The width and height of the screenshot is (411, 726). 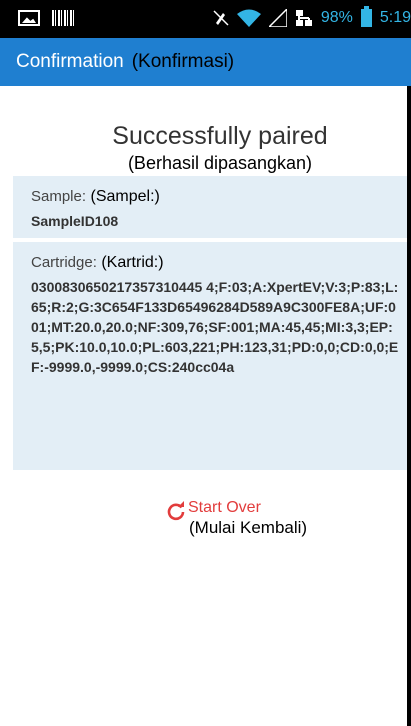 What do you see at coordinates (395, 17) in the screenshot?
I see `clock: 5:19` at bounding box center [395, 17].